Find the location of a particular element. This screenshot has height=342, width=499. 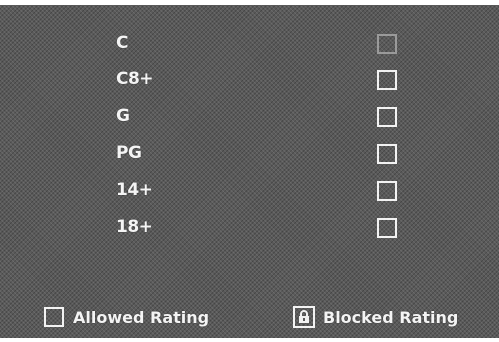

rating-label: C is located at coordinates (122, 43).